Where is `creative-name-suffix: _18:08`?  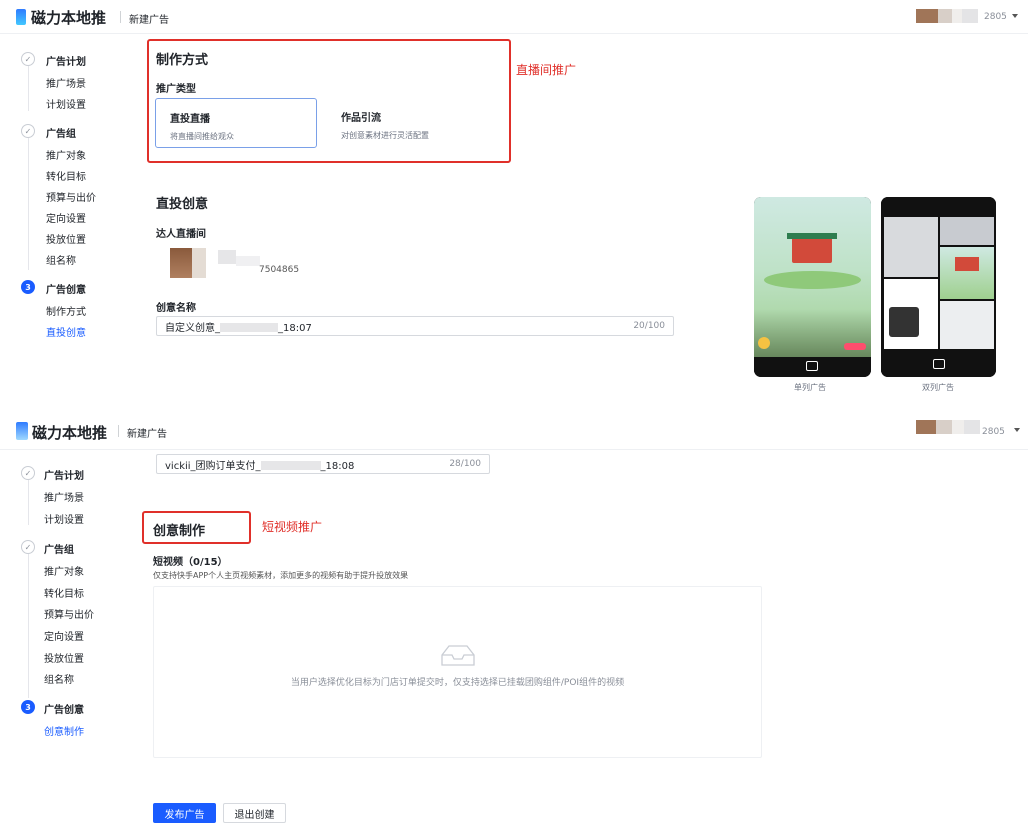 creative-name-suffix: _18:08 is located at coordinates (337, 466).